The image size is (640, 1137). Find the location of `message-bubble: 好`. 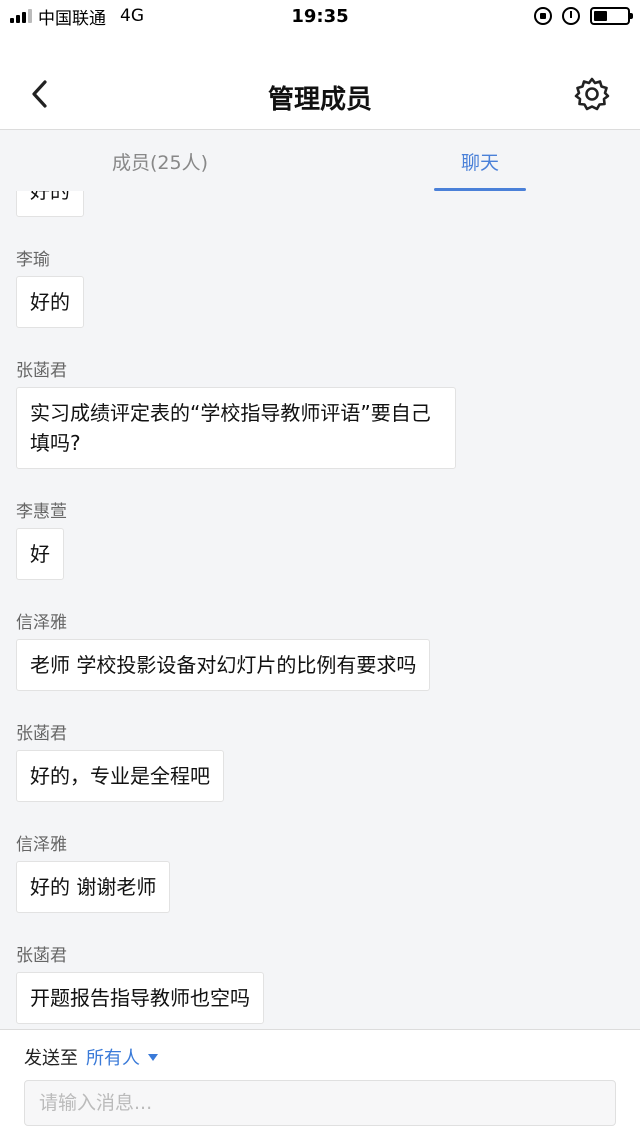

message-bubble: 好 is located at coordinates (40, 554).